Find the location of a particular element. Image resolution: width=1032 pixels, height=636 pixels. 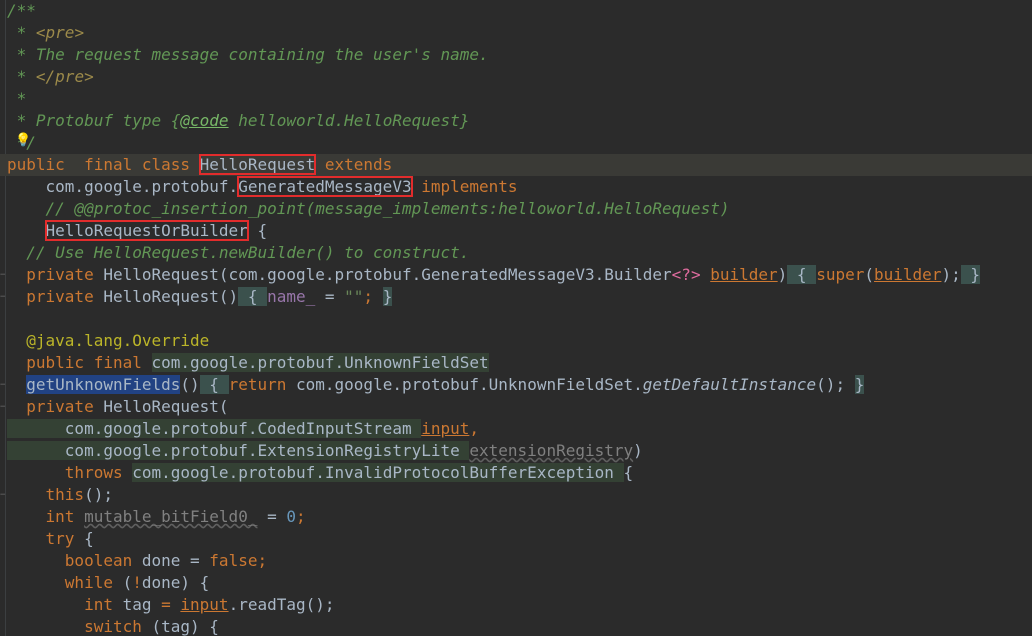

code-token: (tag) { is located at coordinates (185, 626).